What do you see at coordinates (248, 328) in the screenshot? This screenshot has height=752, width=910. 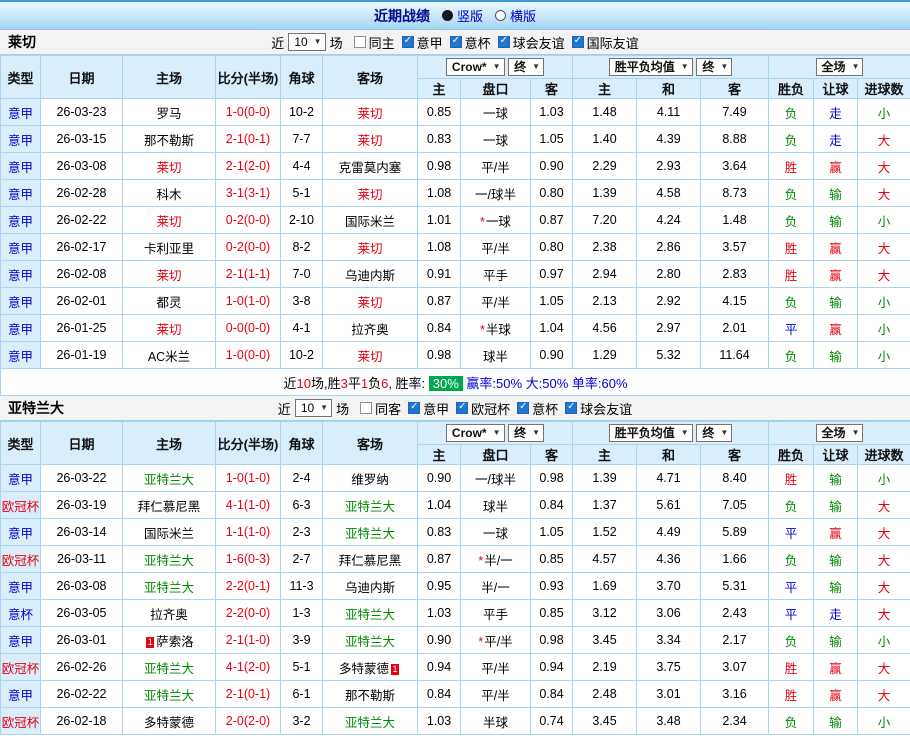 I see `score-cell: 0-0(0-0)` at bounding box center [248, 328].